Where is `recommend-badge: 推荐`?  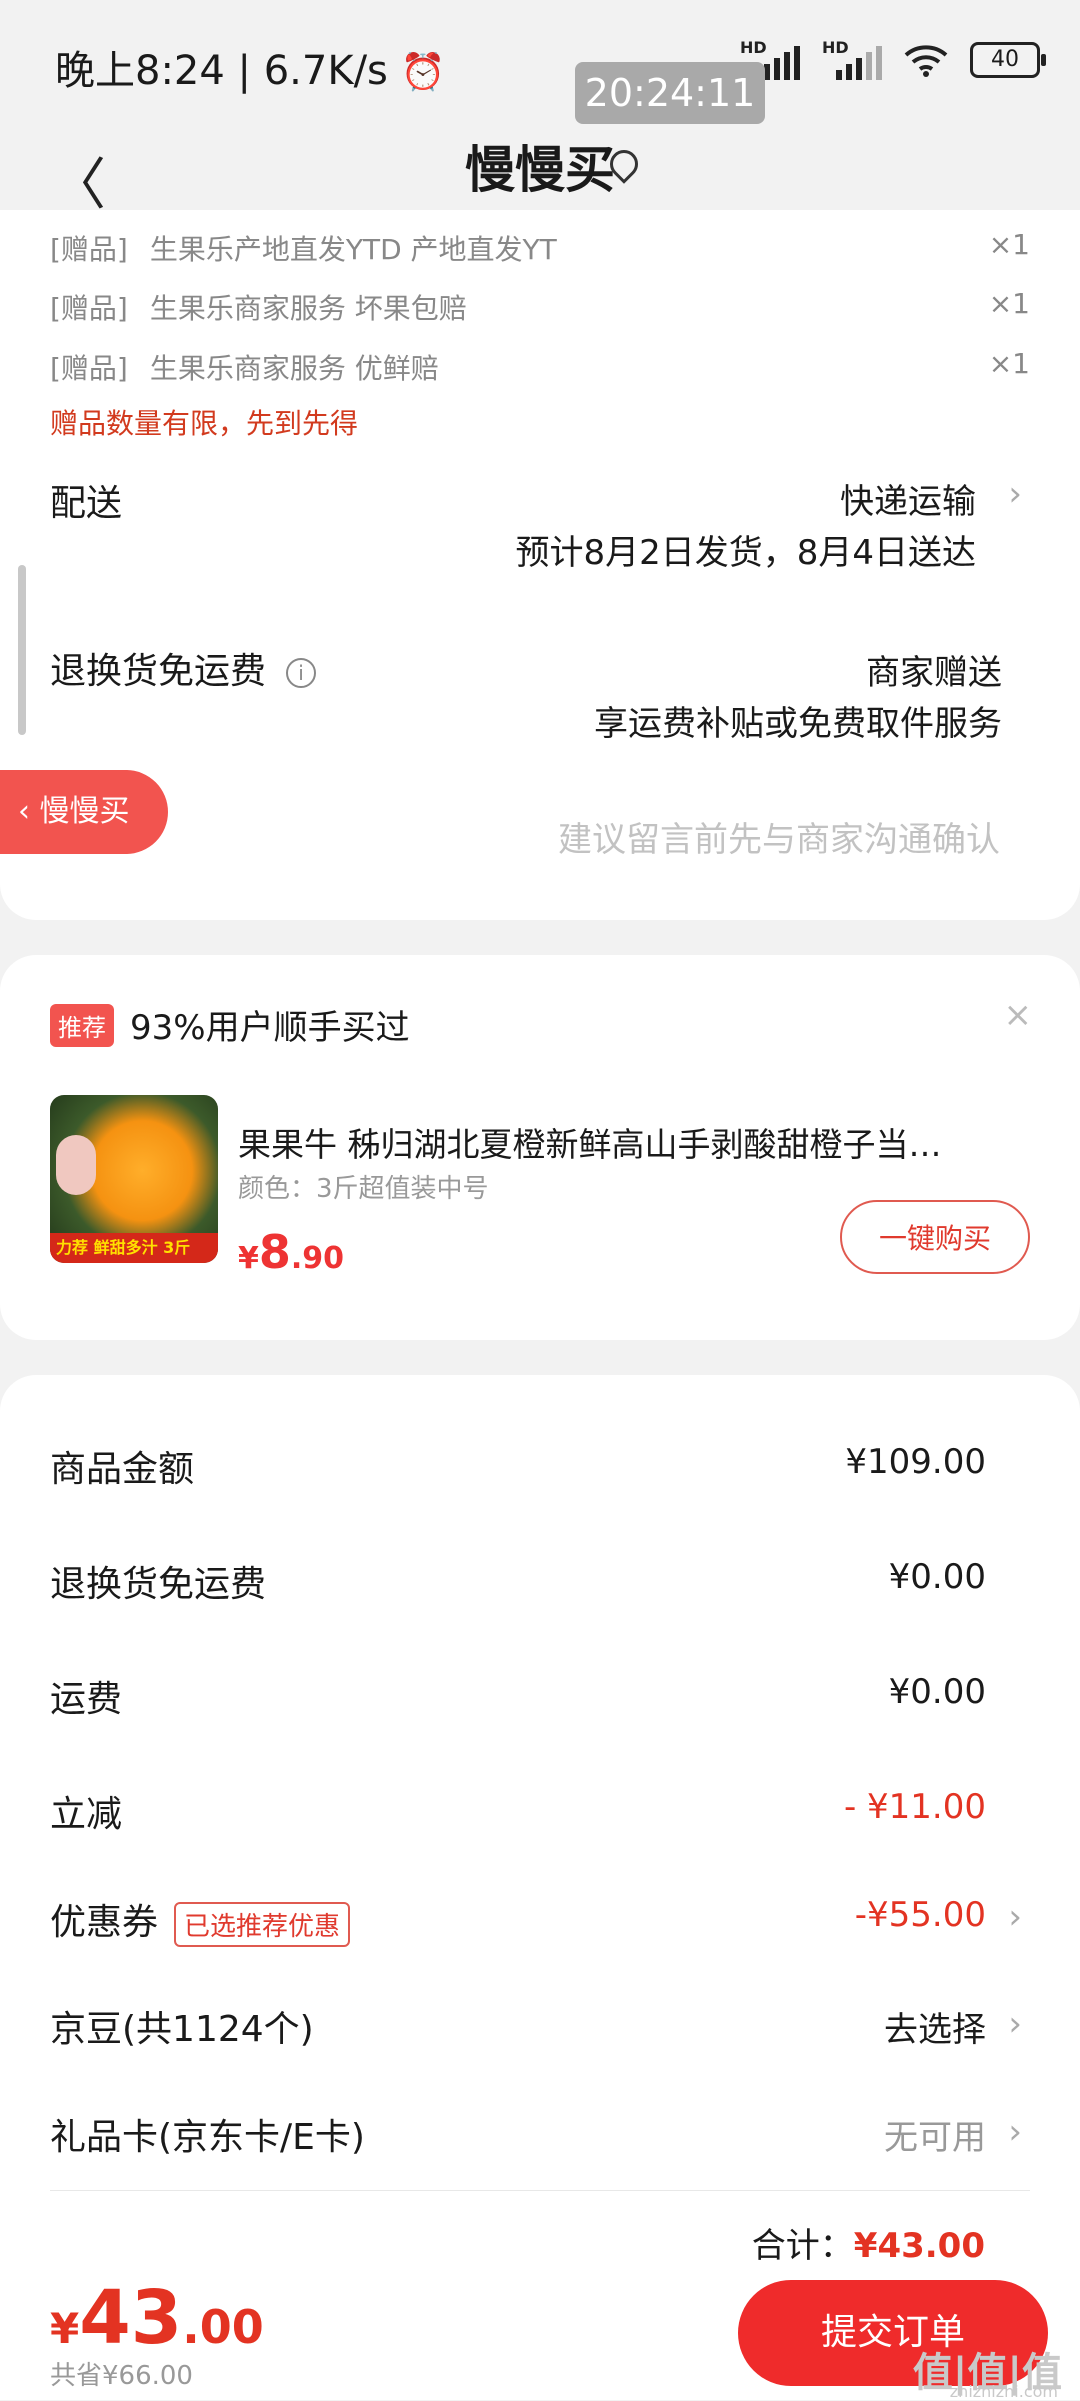
recommend-badge: 推荐 is located at coordinates (82, 1025).